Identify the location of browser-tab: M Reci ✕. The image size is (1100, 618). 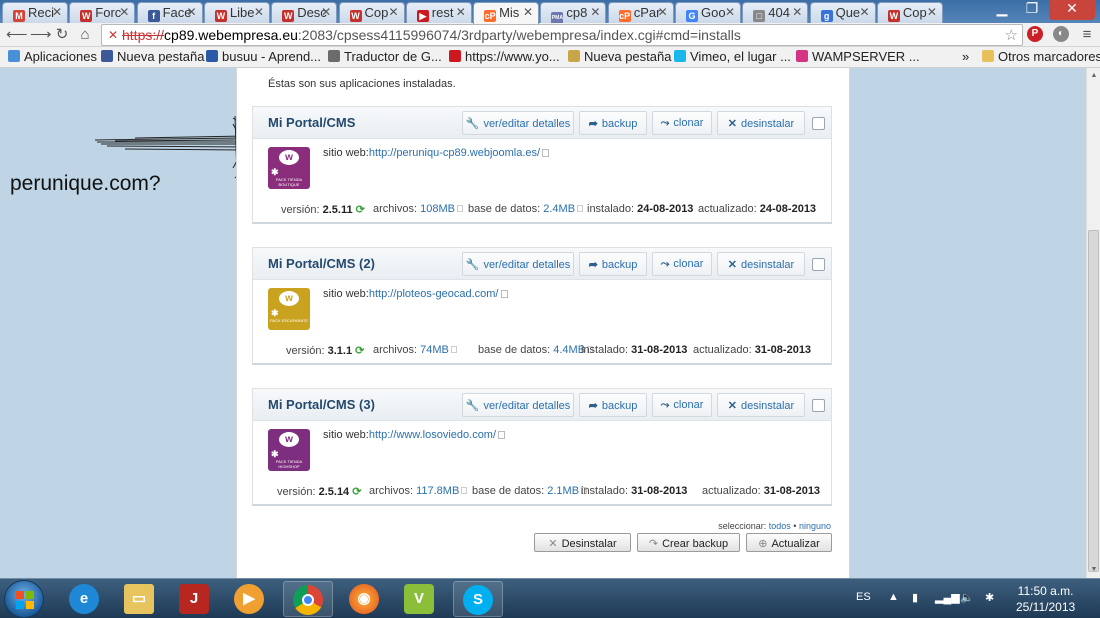
(35, 12).